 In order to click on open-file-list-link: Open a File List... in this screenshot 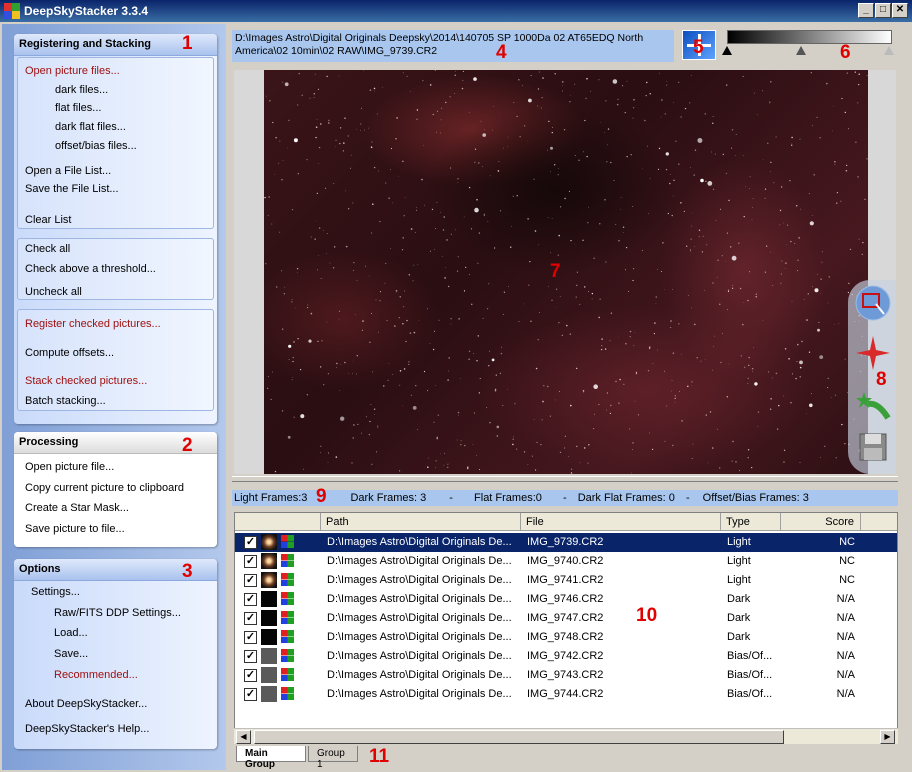, I will do `click(68, 171)`.